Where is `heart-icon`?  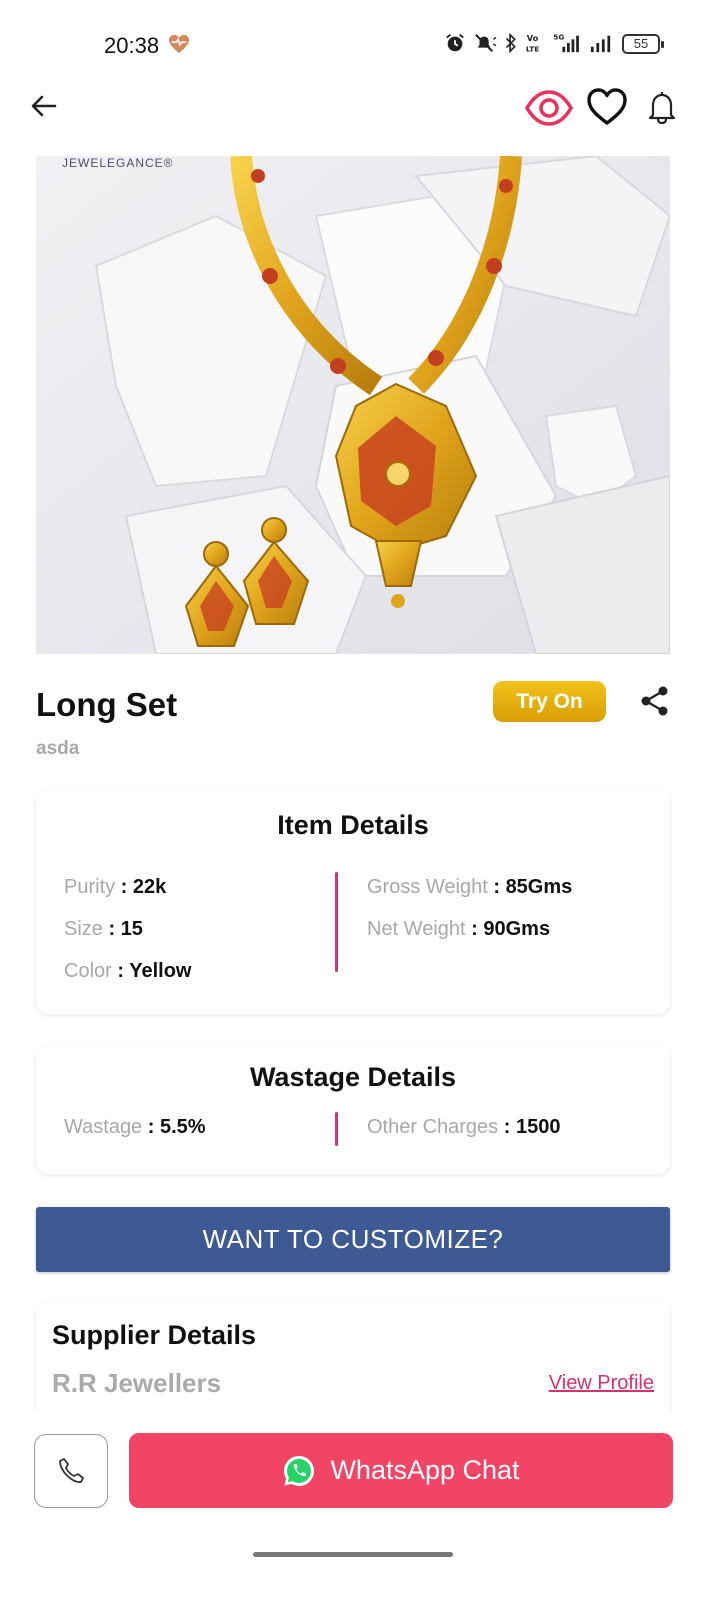
heart-icon is located at coordinates (607, 107).